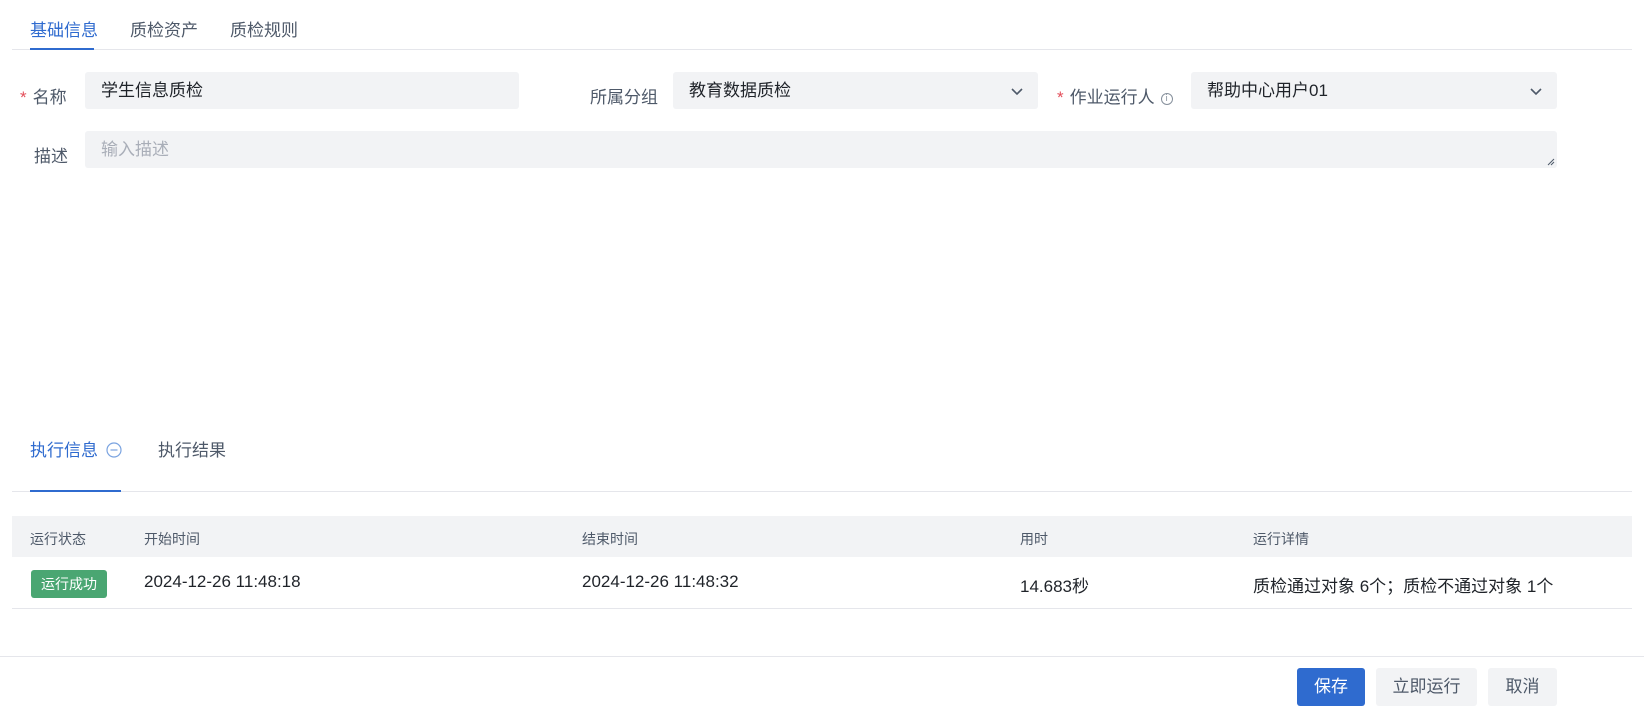 The image size is (1644, 718). I want to click on tab-basic-info: 基础信息, so click(64, 28).